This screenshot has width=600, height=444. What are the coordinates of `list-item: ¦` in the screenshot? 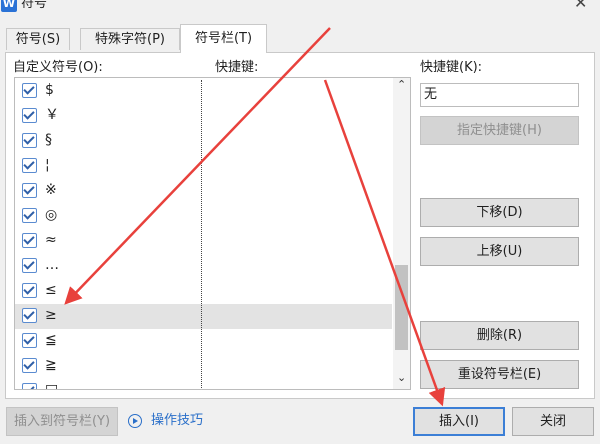 It's located at (203, 166).